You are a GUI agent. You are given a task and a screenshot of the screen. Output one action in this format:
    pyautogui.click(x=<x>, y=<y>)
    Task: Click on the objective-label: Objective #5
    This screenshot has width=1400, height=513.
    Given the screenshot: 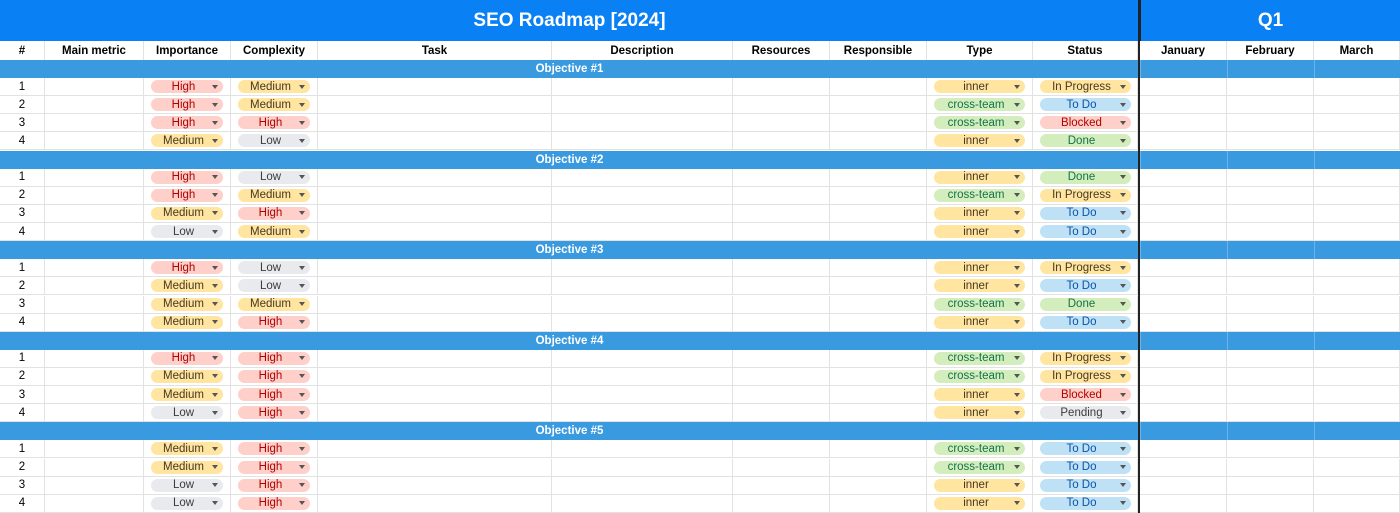 What is the action you would take?
    pyautogui.click(x=569, y=431)
    